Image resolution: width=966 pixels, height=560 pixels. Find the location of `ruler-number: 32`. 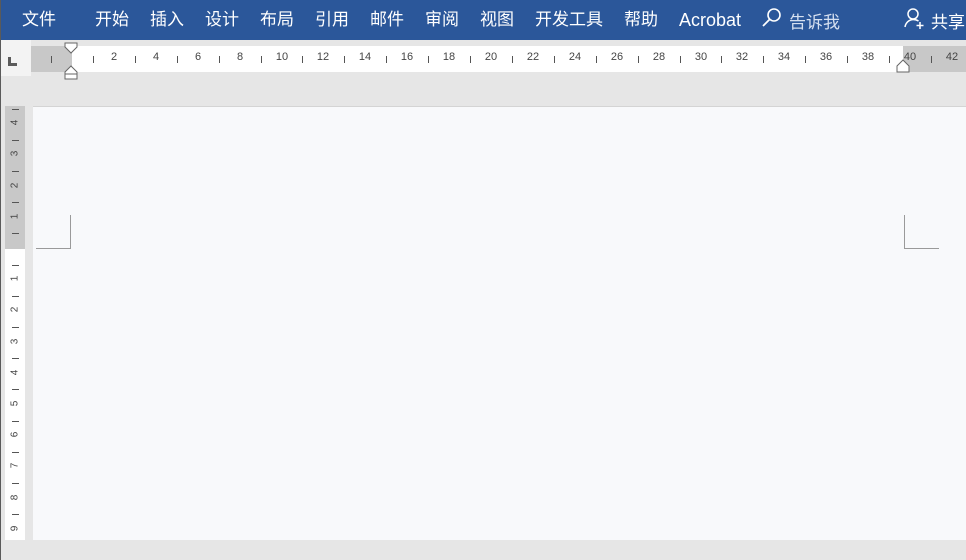

ruler-number: 32 is located at coordinates (742, 57).